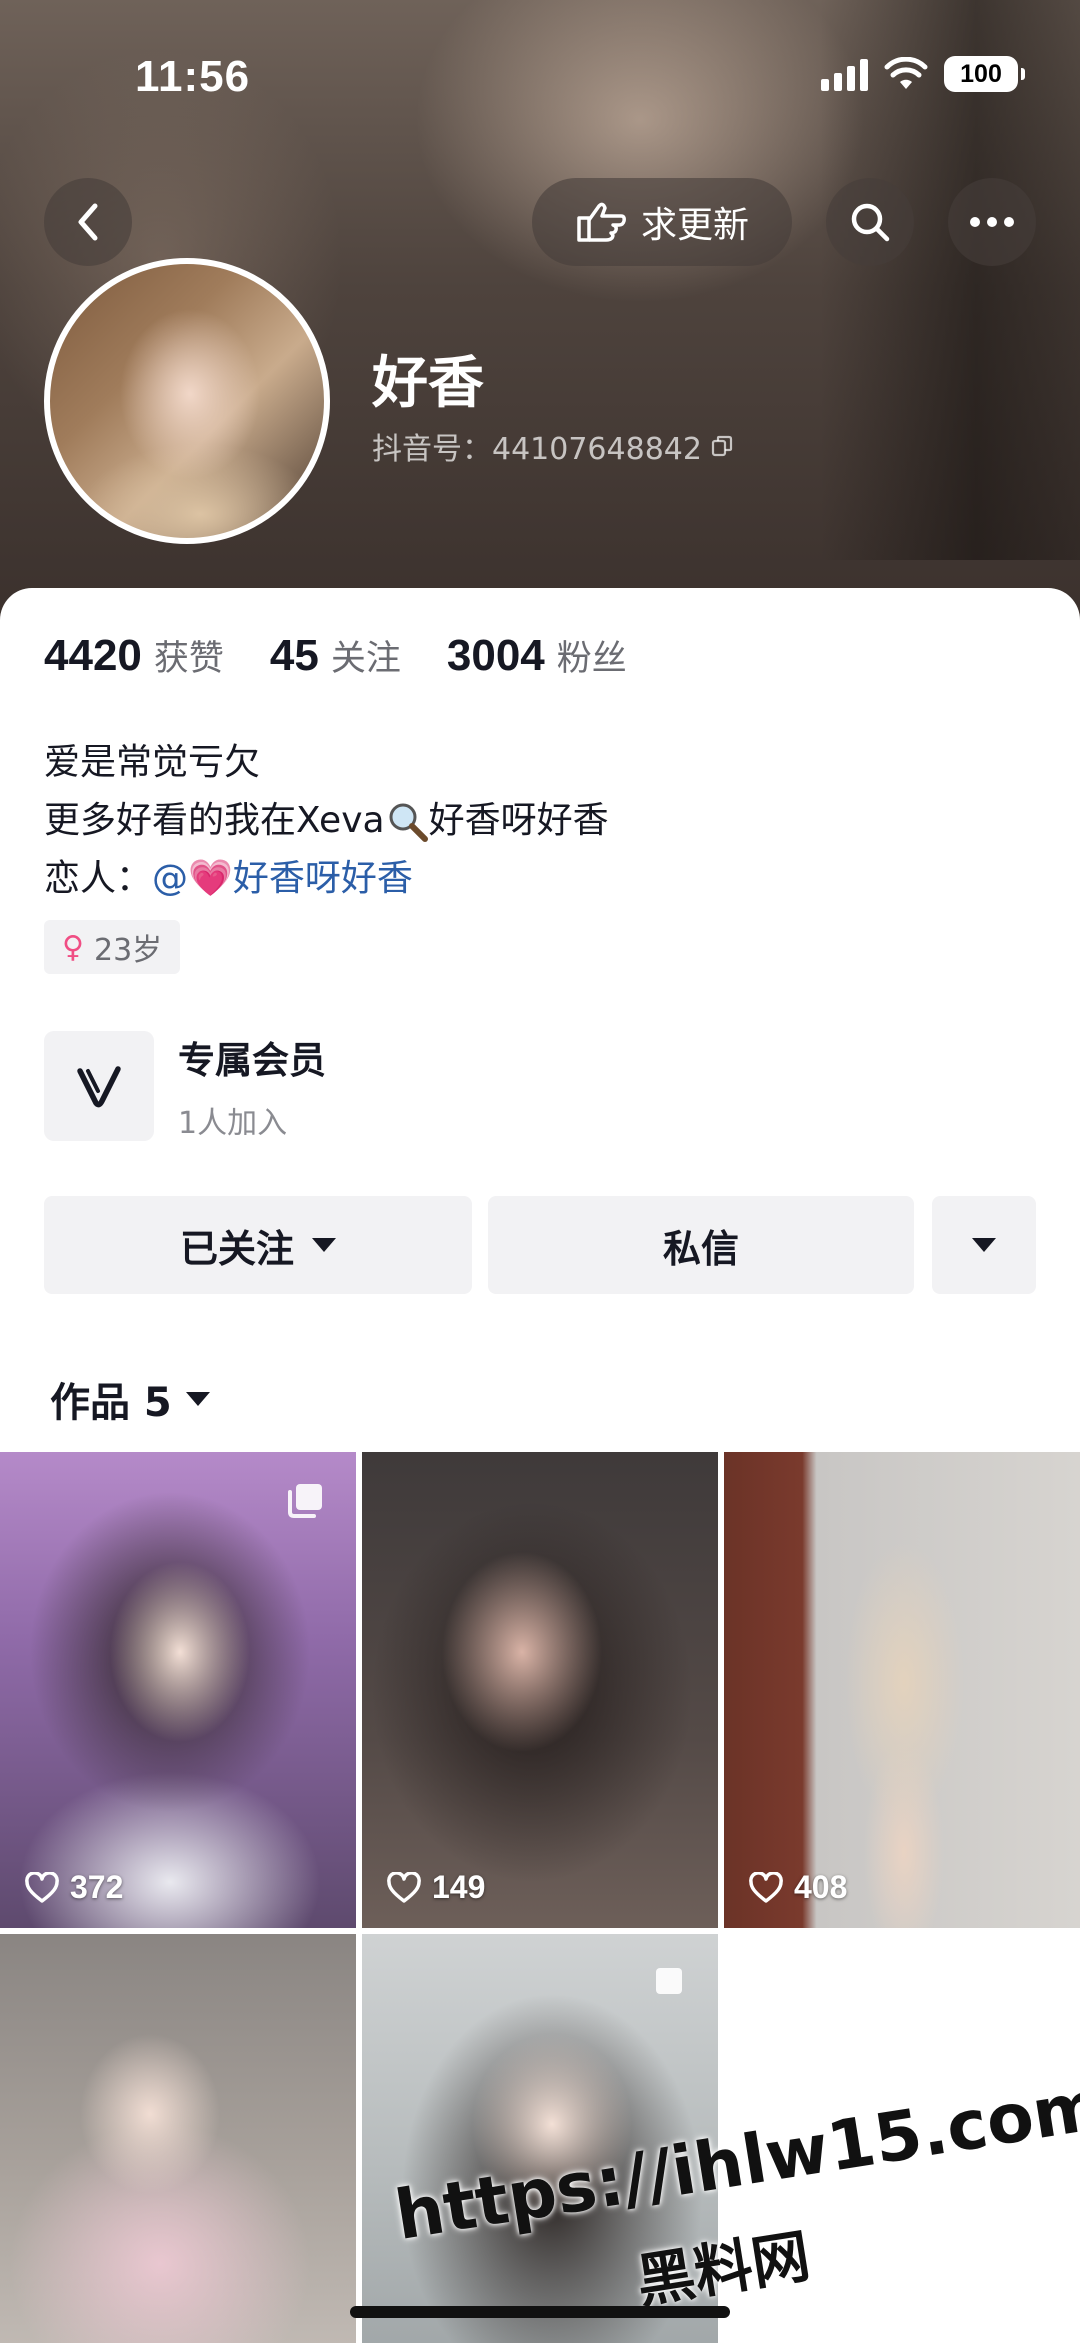 This screenshot has width=1080, height=2343. I want to click on stat-following: 45 关注, so click(335, 655).